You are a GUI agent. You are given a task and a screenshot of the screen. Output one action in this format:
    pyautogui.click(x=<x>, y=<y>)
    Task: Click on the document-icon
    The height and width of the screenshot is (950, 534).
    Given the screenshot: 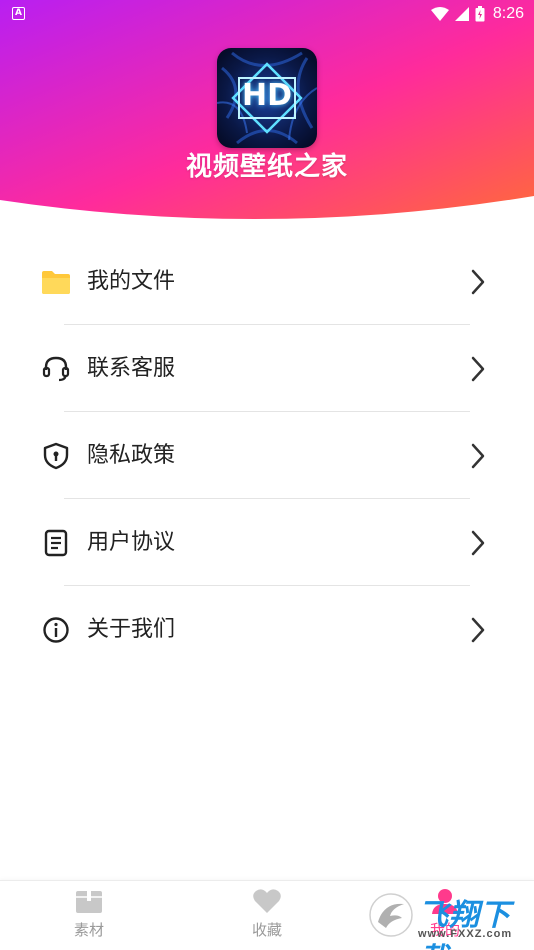 What is the action you would take?
    pyautogui.click(x=56, y=543)
    